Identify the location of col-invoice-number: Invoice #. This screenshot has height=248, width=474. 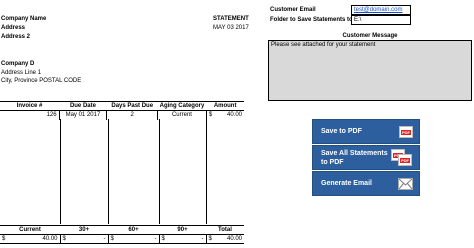
(30, 106).